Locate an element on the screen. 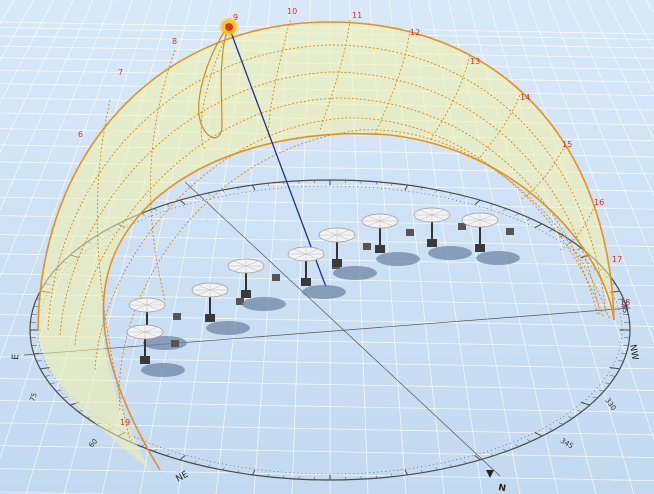 The width and height of the screenshot is (654, 494). compass-label-285: 285 is located at coordinates (624, 306).